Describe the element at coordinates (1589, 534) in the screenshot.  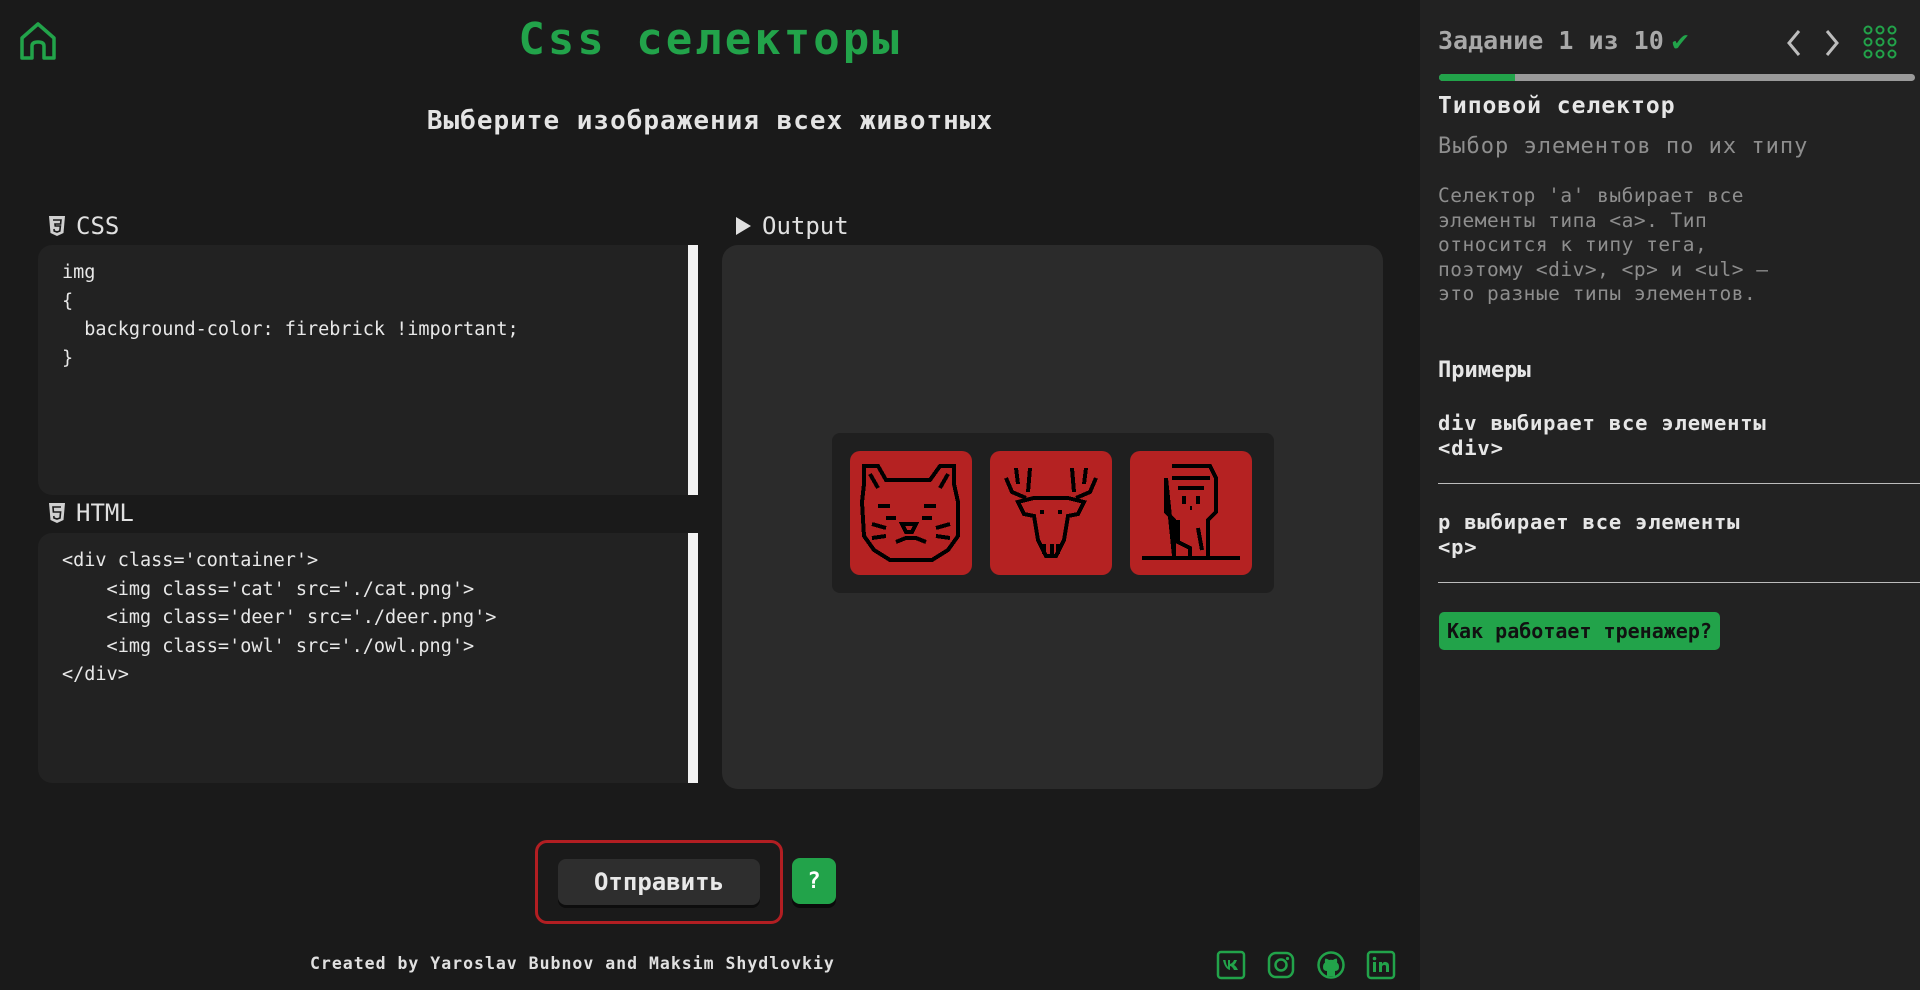
I see `example-item: p выбирает все элементы <p>` at that location.